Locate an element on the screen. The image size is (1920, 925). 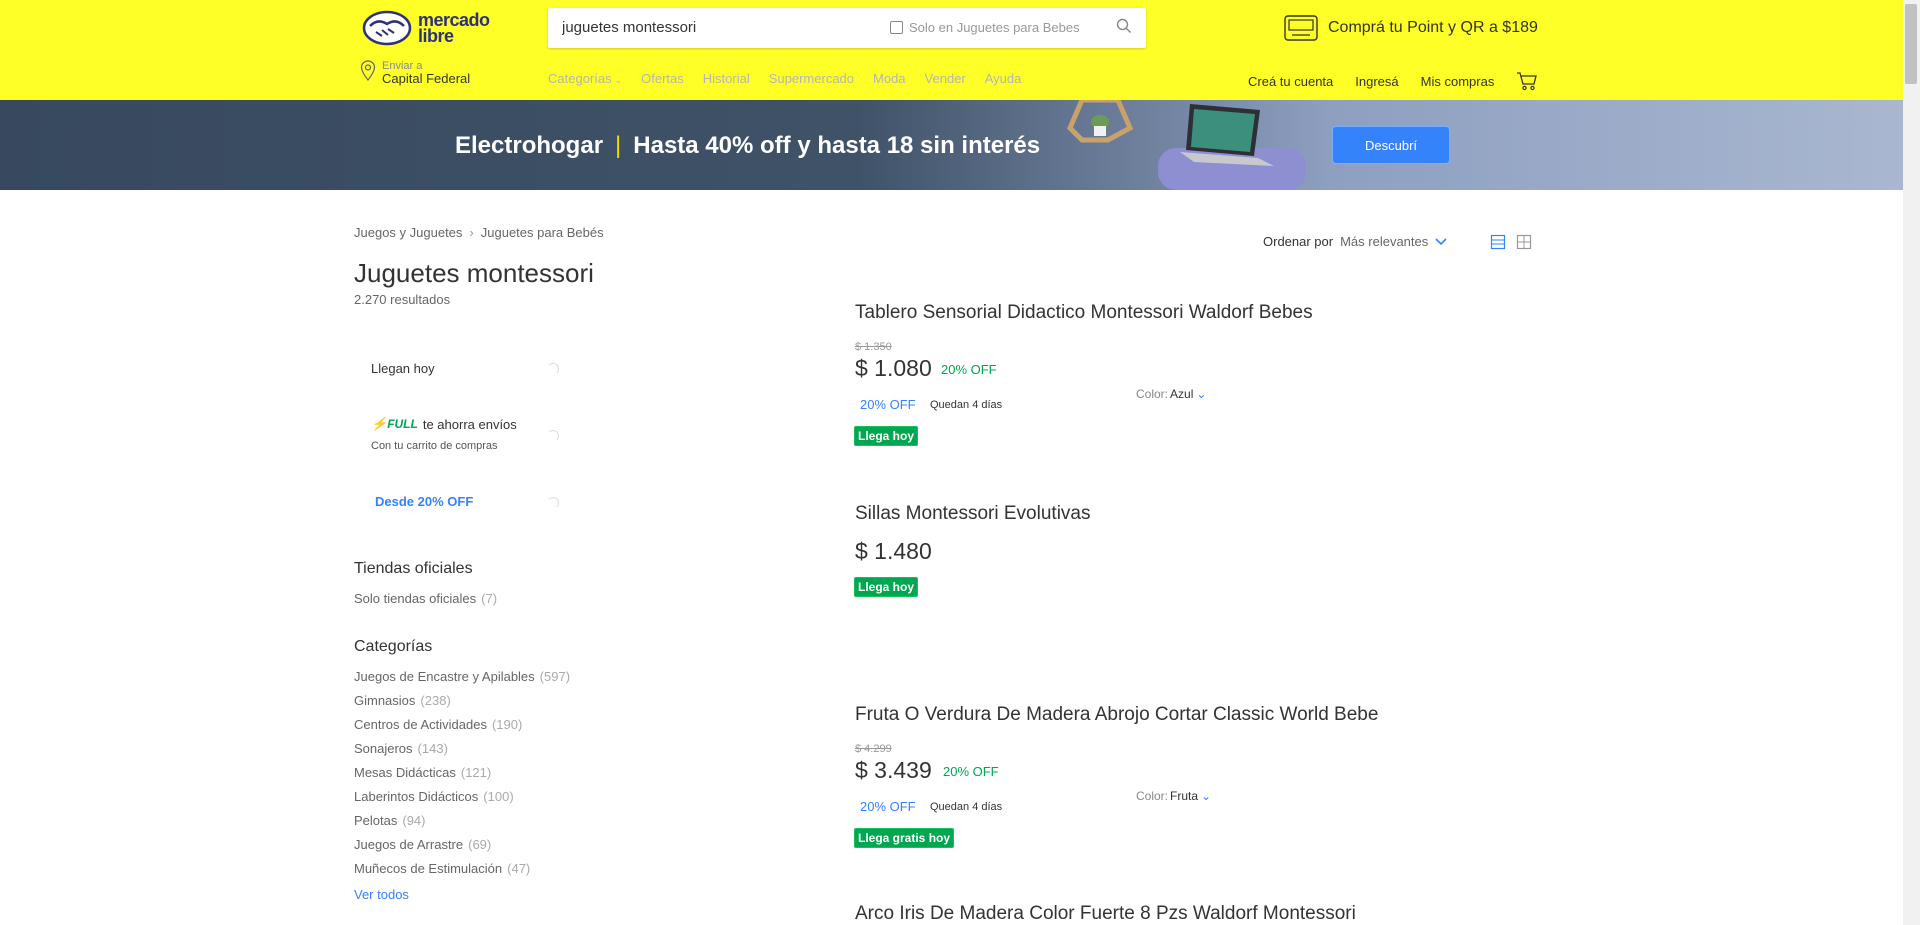
point-device-icon is located at coordinates (1301, 28).